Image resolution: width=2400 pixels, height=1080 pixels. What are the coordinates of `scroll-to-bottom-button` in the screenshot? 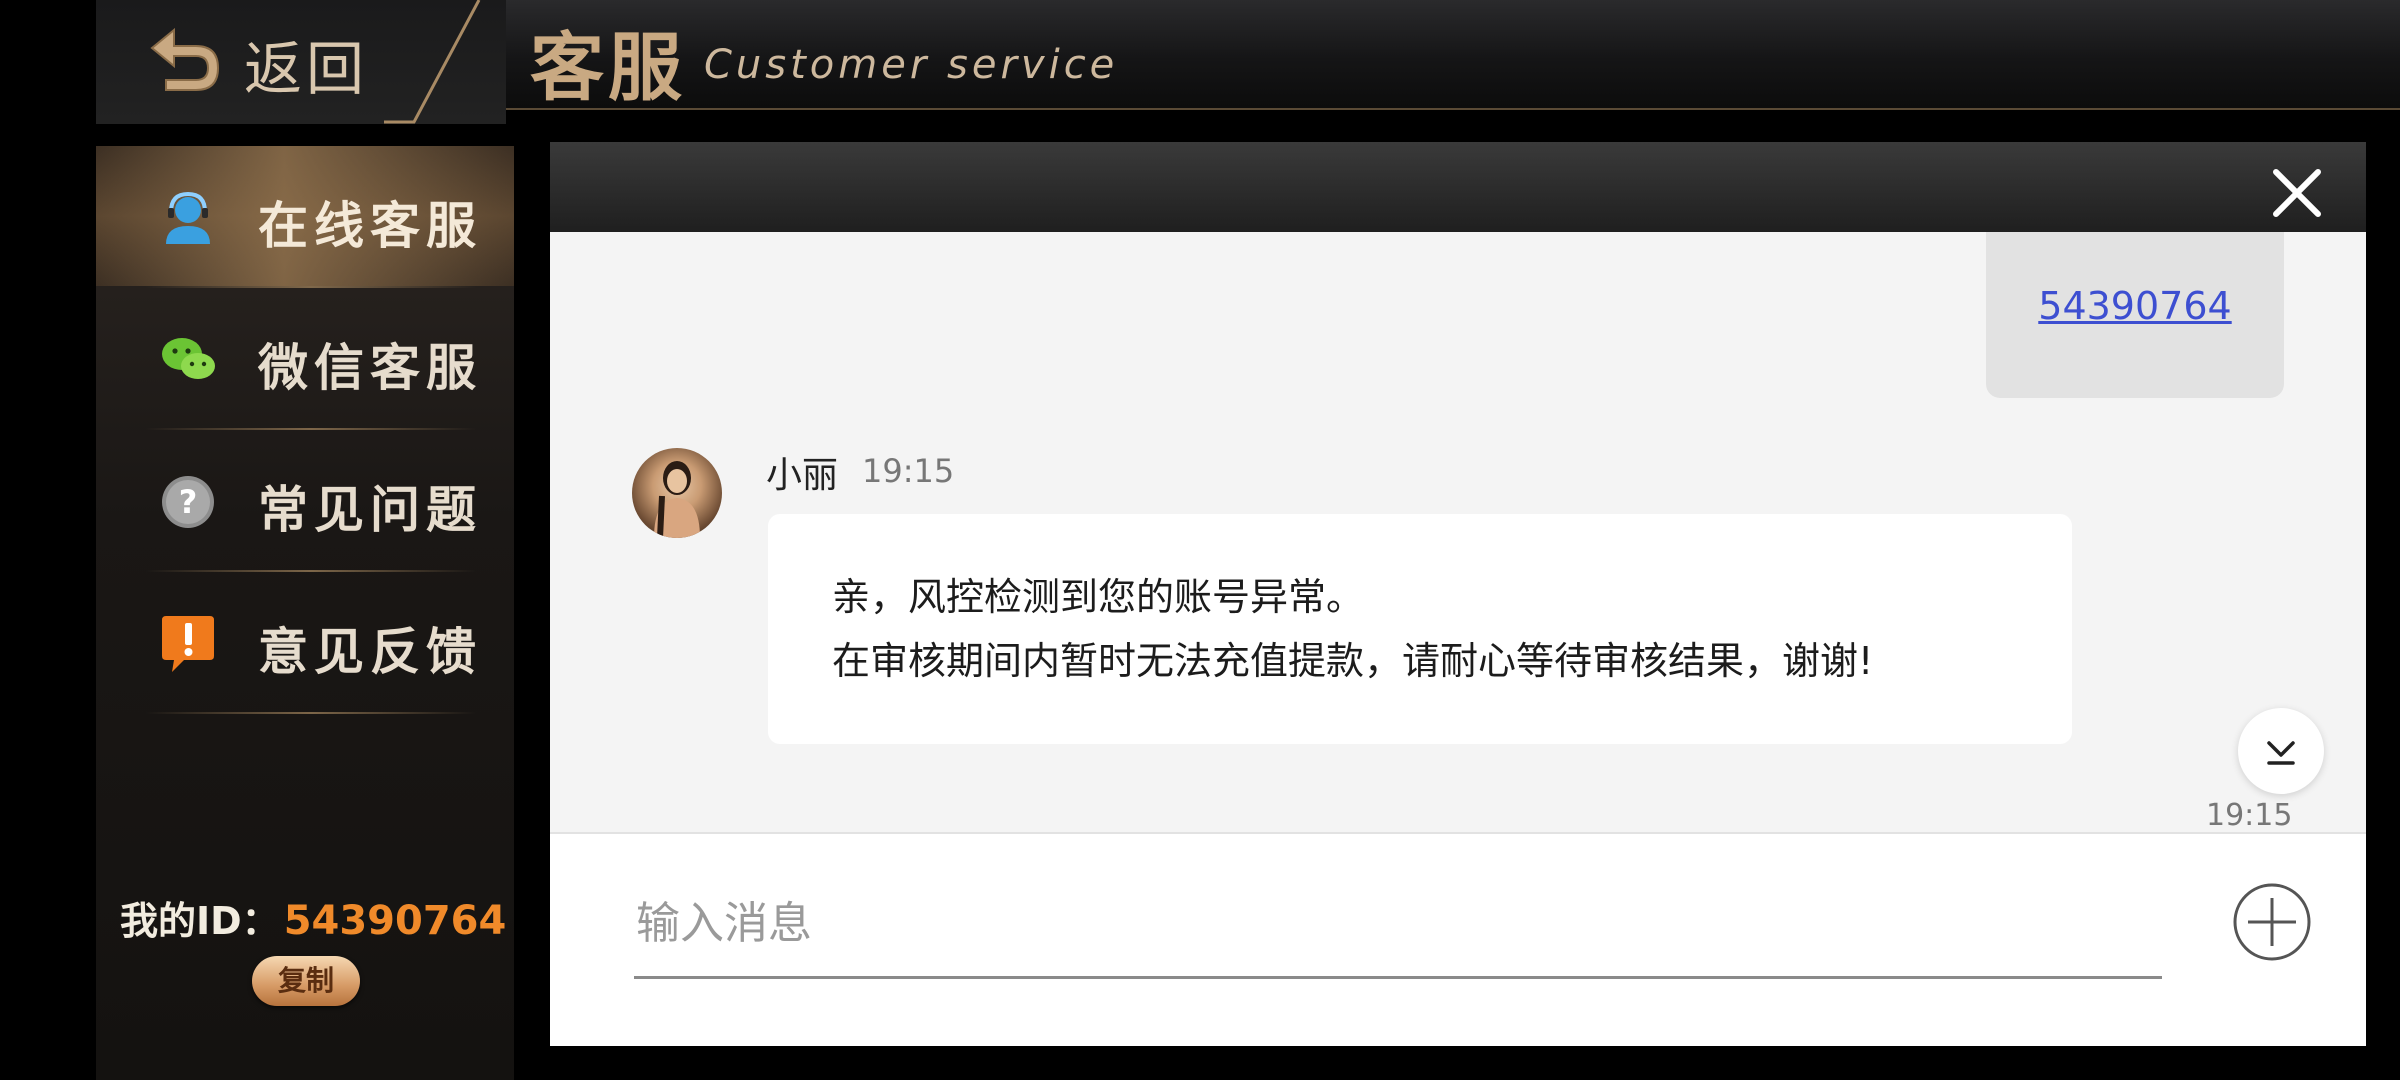 It's located at (2281, 751).